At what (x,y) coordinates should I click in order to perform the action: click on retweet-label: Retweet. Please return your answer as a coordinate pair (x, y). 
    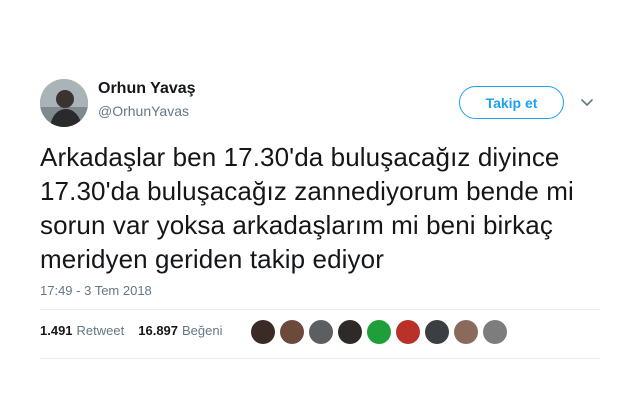
    Looking at the image, I should click on (101, 330).